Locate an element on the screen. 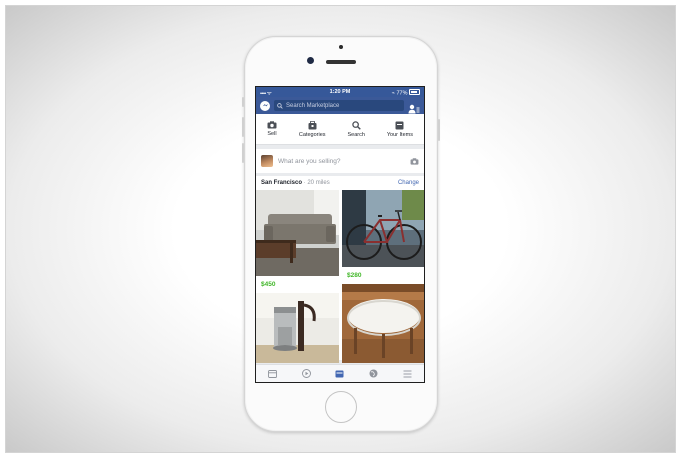 This screenshot has height=460, width=681. battery-icon is located at coordinates (414, 92).